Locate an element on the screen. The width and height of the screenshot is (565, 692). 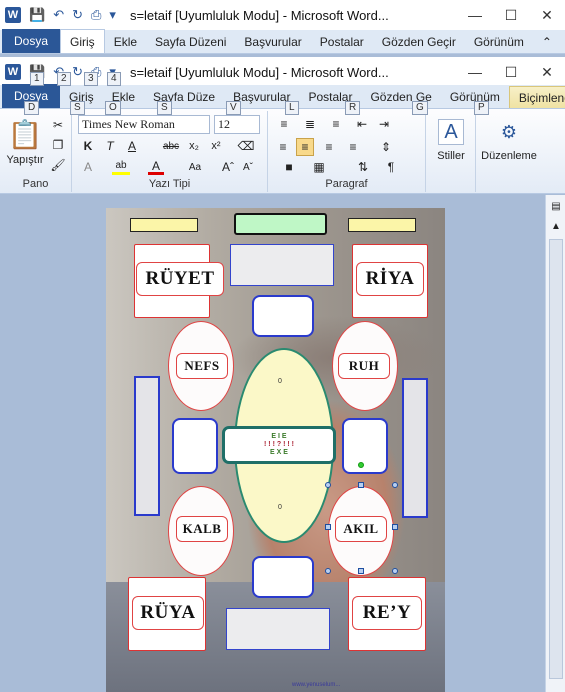
print-icon: ⎙ is located at coordinates (96, 15).